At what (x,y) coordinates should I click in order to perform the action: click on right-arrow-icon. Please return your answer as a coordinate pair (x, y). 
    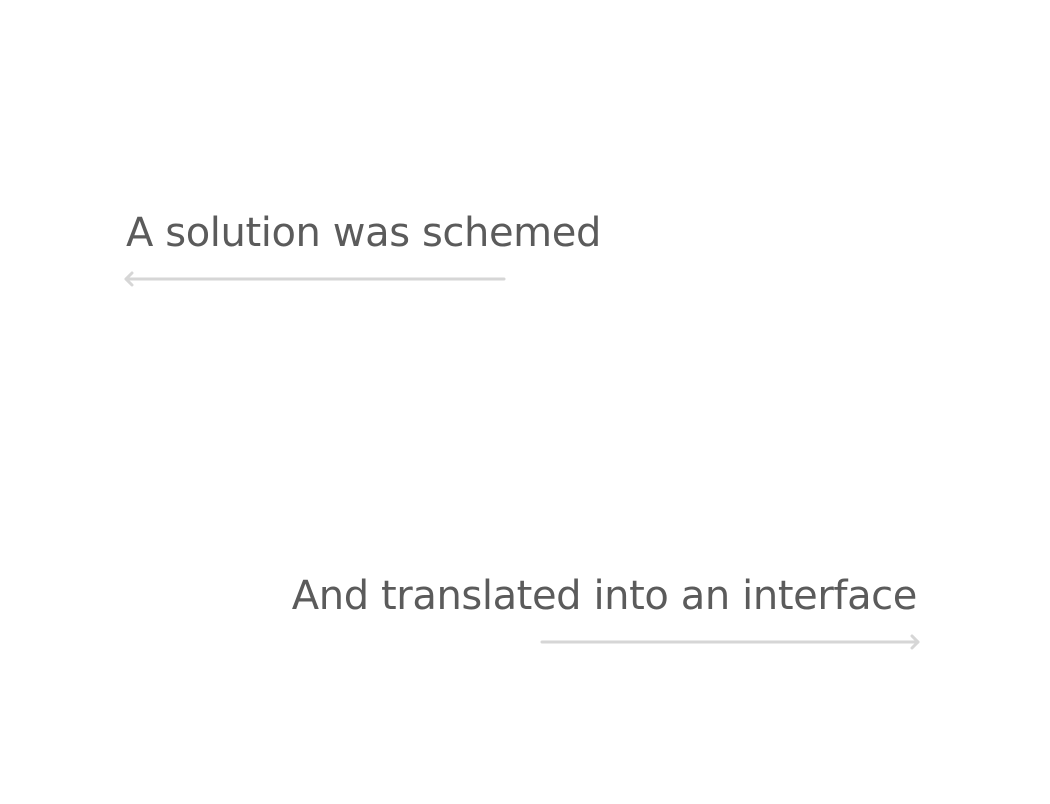
    Looking at the image, I should click on (730, 642).